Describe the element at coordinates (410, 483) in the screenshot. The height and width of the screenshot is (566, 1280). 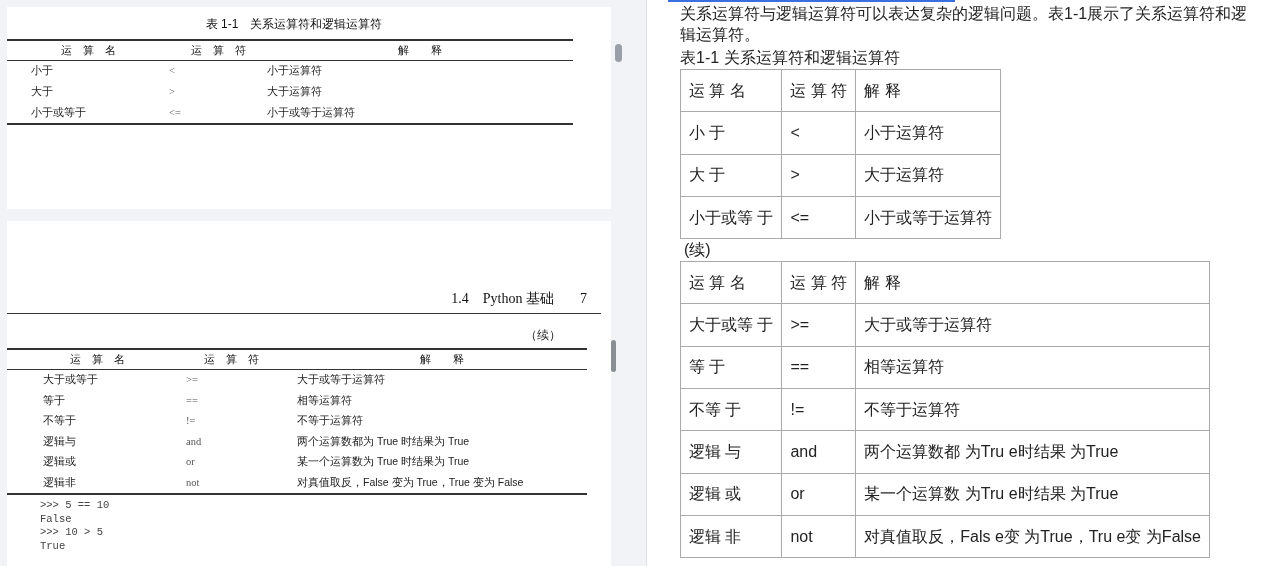
I see `table-cell-text: 对真值取反，False 变为 True，True 变为 False` at that location.